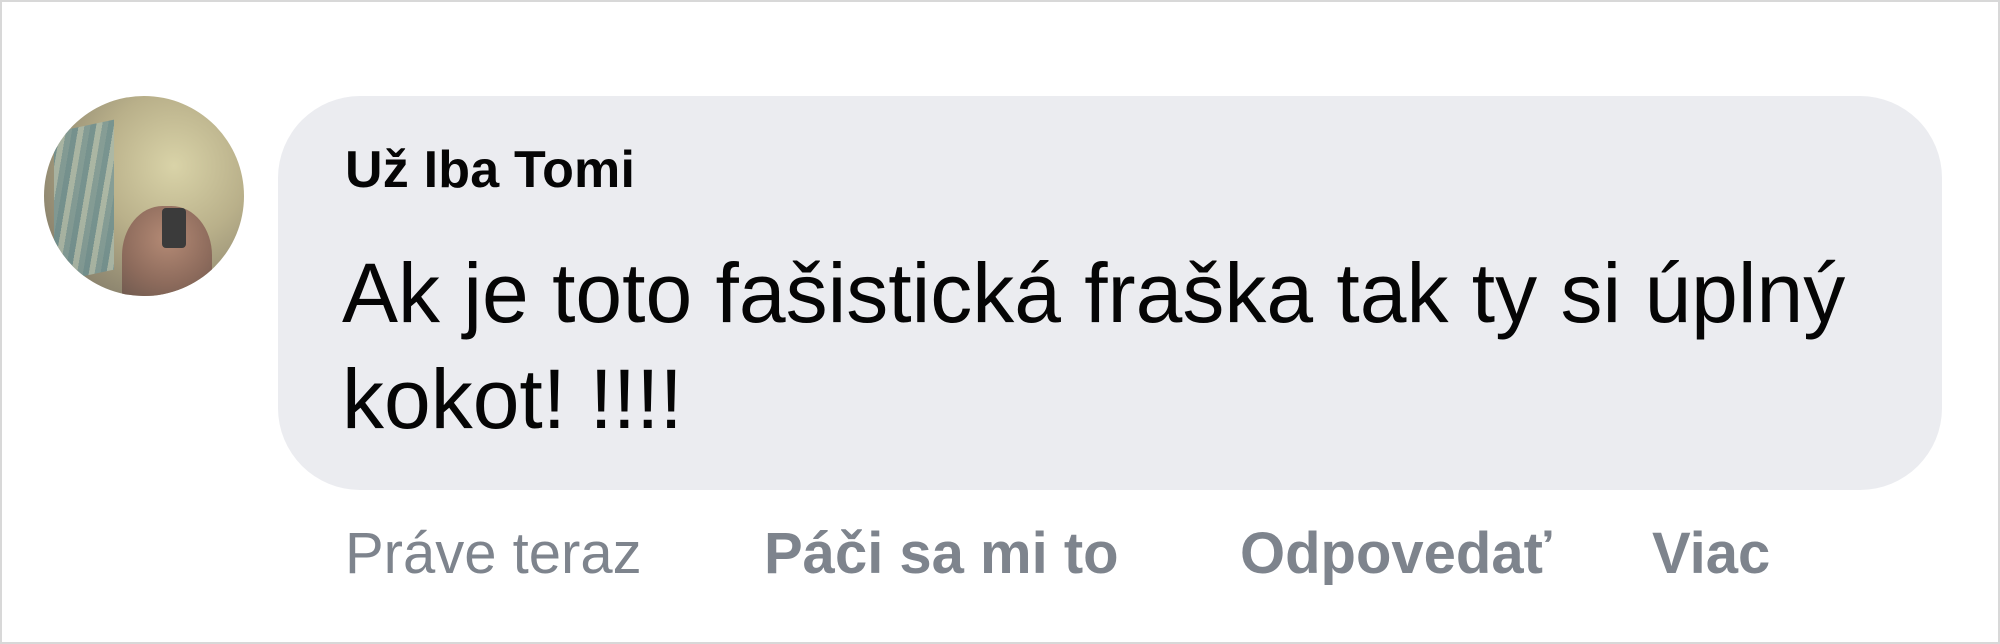 This screenshot has height=644, width=2000. Describe the element at coordinates (941, 553) in the screenshot. I see `like-button: Páči sa mi to` at that location.